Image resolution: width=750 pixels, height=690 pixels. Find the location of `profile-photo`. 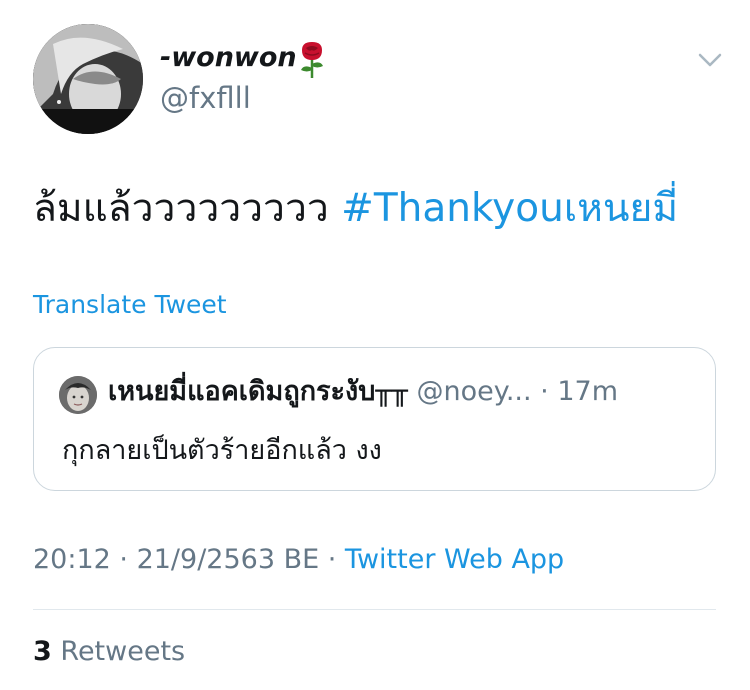

profile-photo is located at coordinates (88, 79).